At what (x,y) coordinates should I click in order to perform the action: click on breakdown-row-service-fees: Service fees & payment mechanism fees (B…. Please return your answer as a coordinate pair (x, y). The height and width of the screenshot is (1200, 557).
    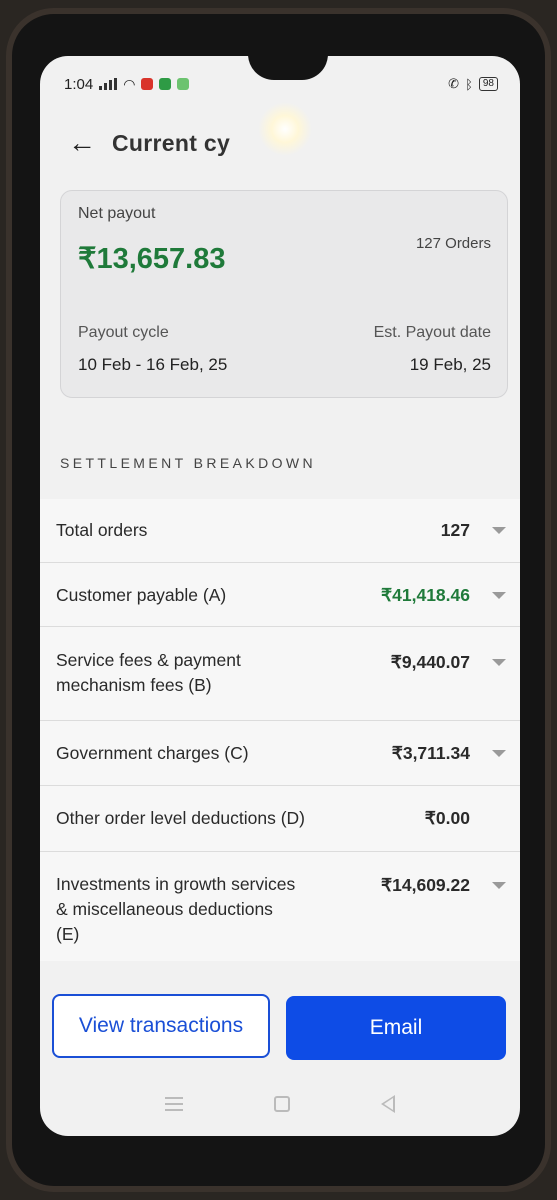
    Looking at the image, I should click on (280, 674).